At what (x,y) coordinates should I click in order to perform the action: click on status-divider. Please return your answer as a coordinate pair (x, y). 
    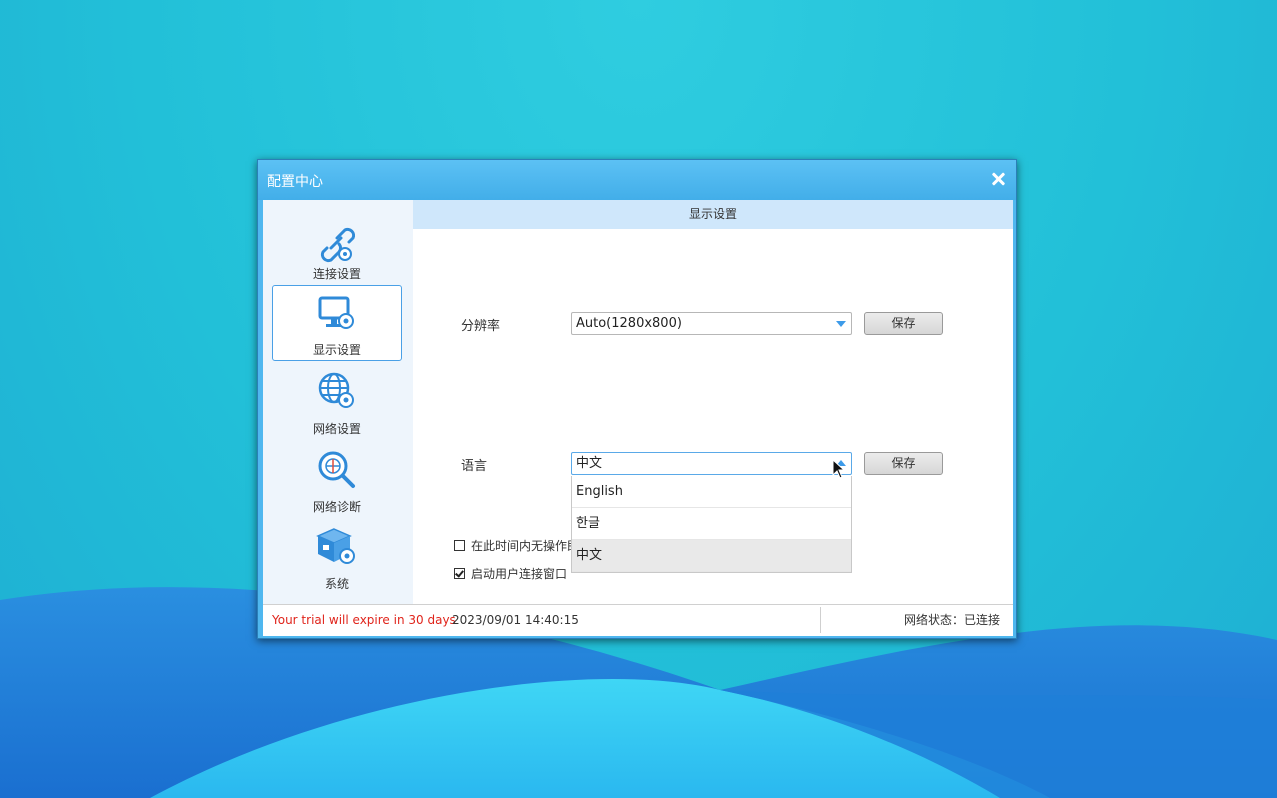
    Looking at the image, I should click on (820, 620).